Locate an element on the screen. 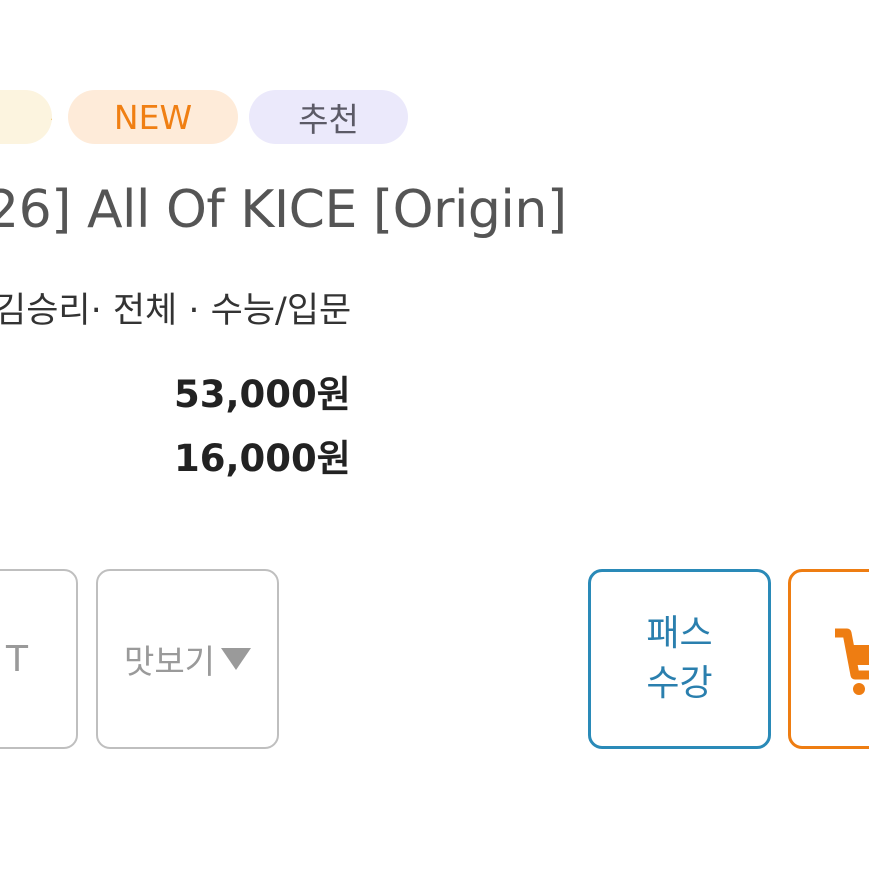  course-meta: 김승리· 전체 · 수능/입문 is located at coordinates (176, 311).